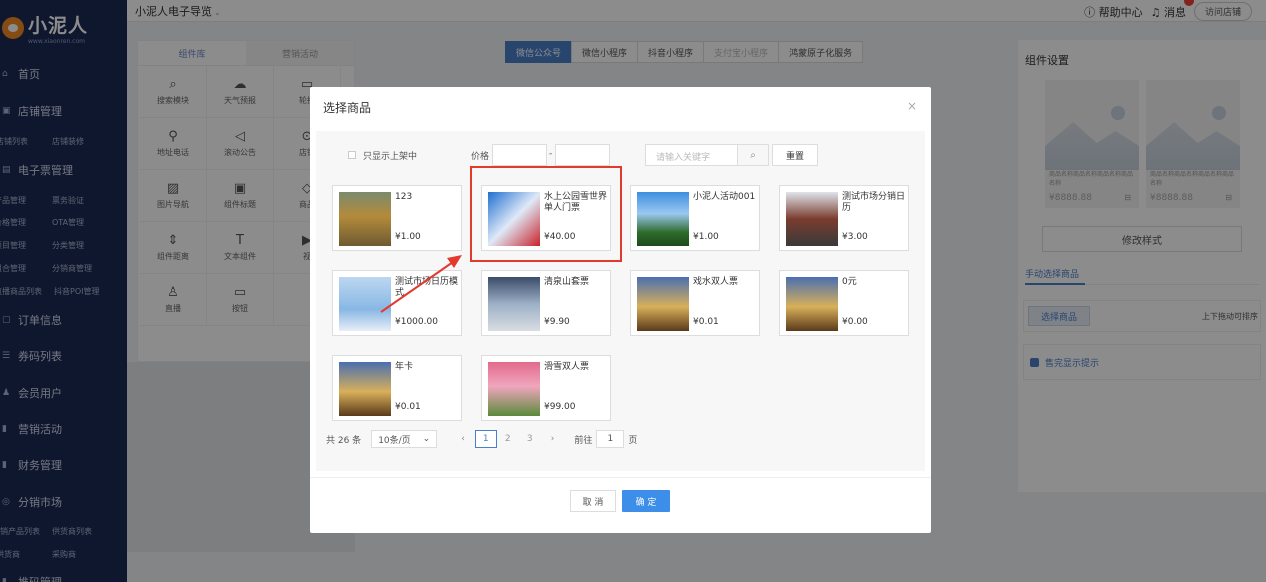 This screenshot has width=1266, height=582. Describe the element at coordinates (795, 155) in the screenshot. I see `reset-button: 重置` at that location.